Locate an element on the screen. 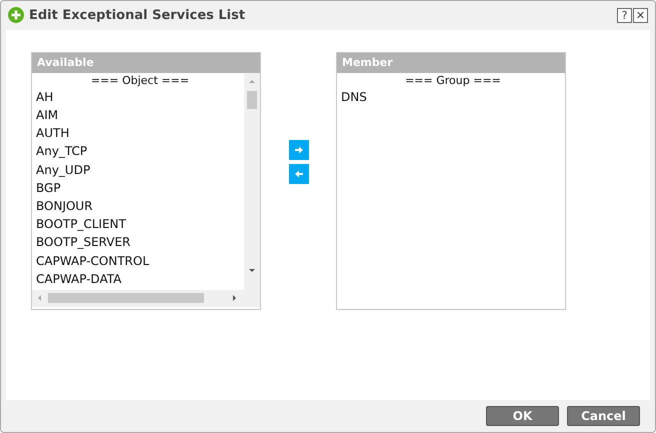 The width and height of the screenshot is (656, 433). list-item: BGP is located at coordinates (140, 188).